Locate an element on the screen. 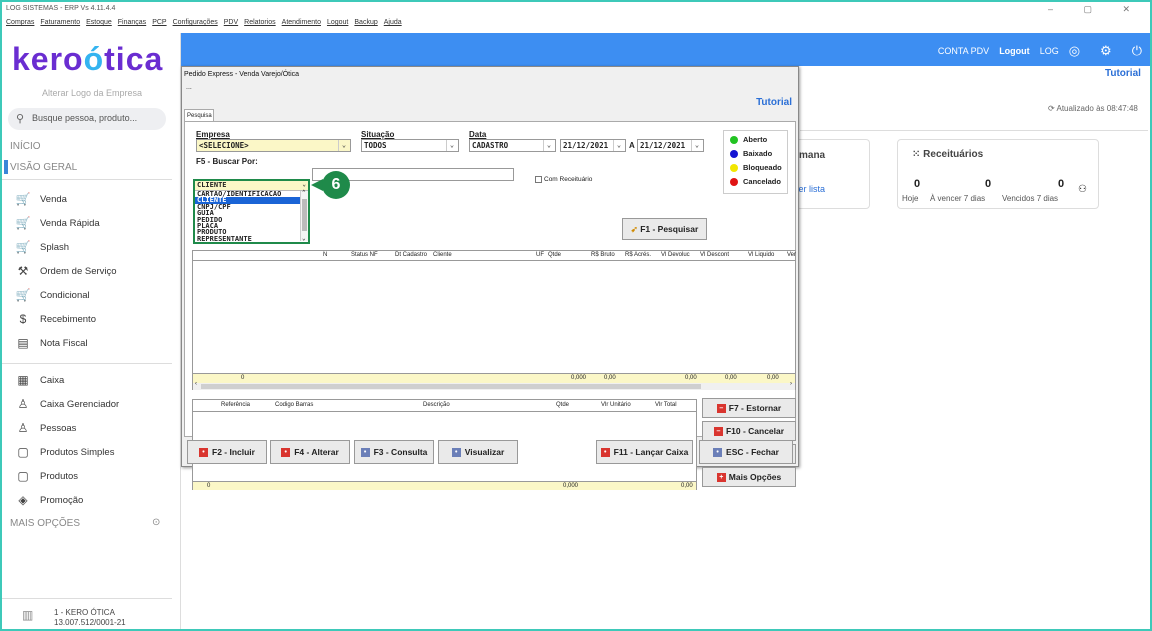 The height and width of the screenshot is (631, 1152). user-cash-icon: ♙ is located at coordinates (23, 404).